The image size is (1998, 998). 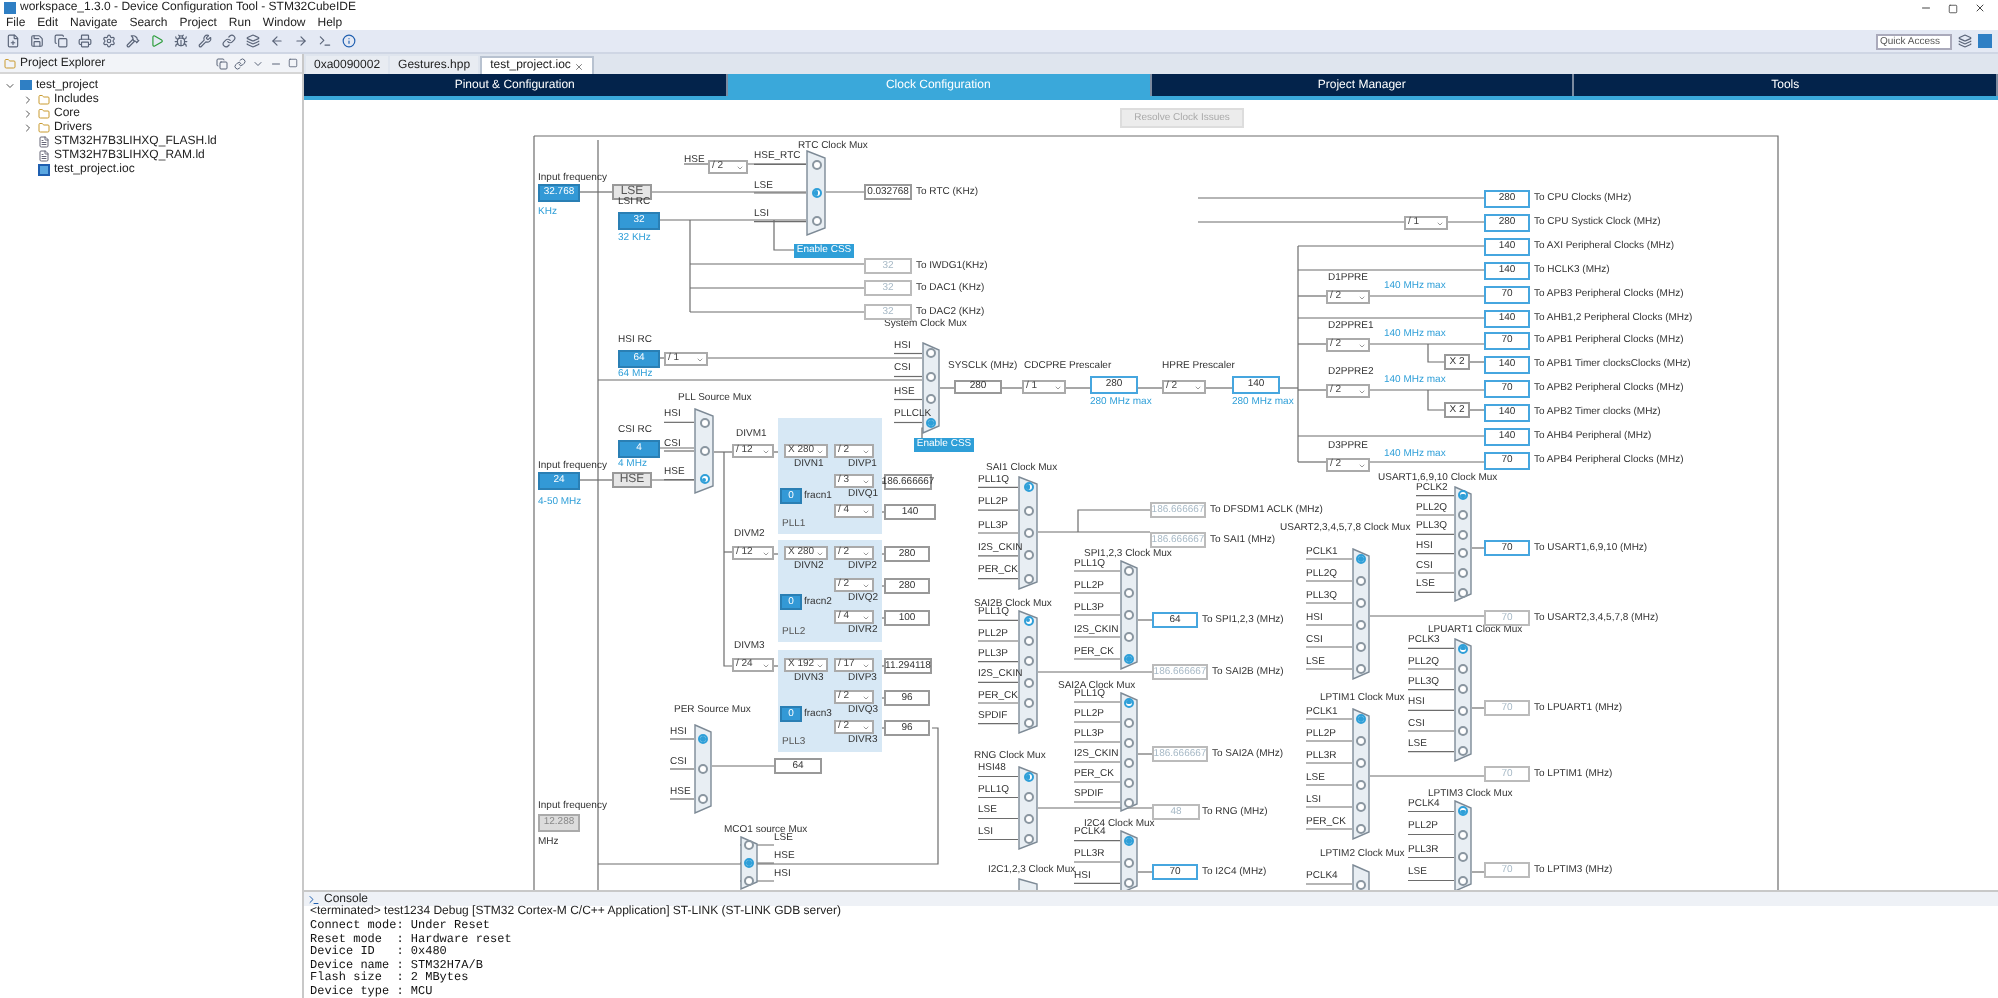 I want to click on forward-arrow-icon, so click(x=301, y=41).